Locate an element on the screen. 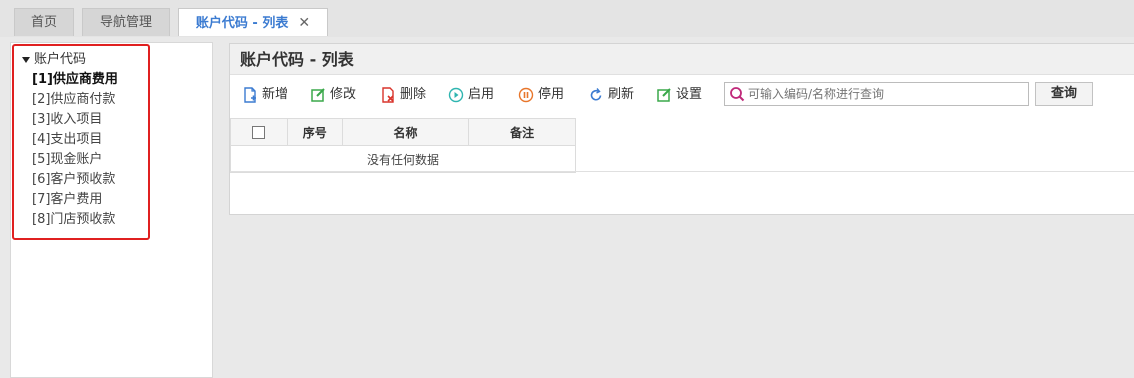 Image resolution: width=1134 pixels, height=378 pixels. pause-icon is located at coordinates (526, 94).